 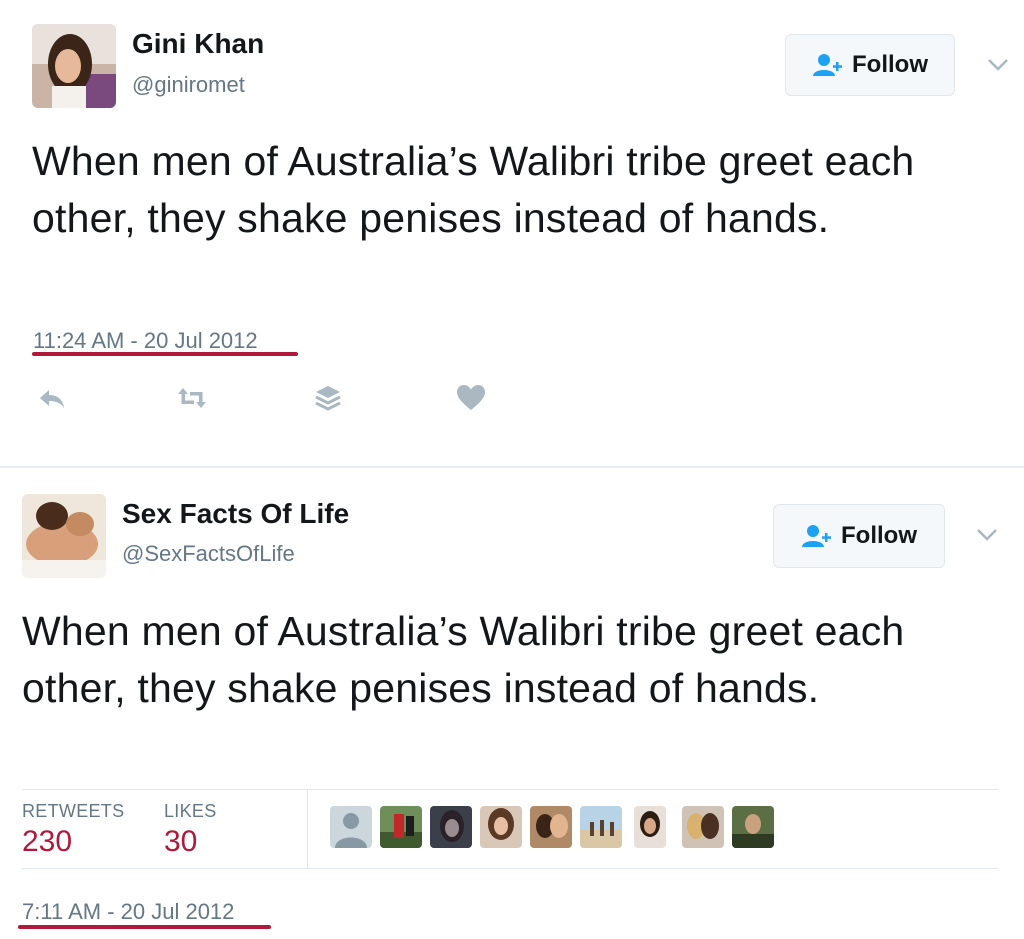 I want to click on stats-divider-bottom, so click(x=510, y=868).